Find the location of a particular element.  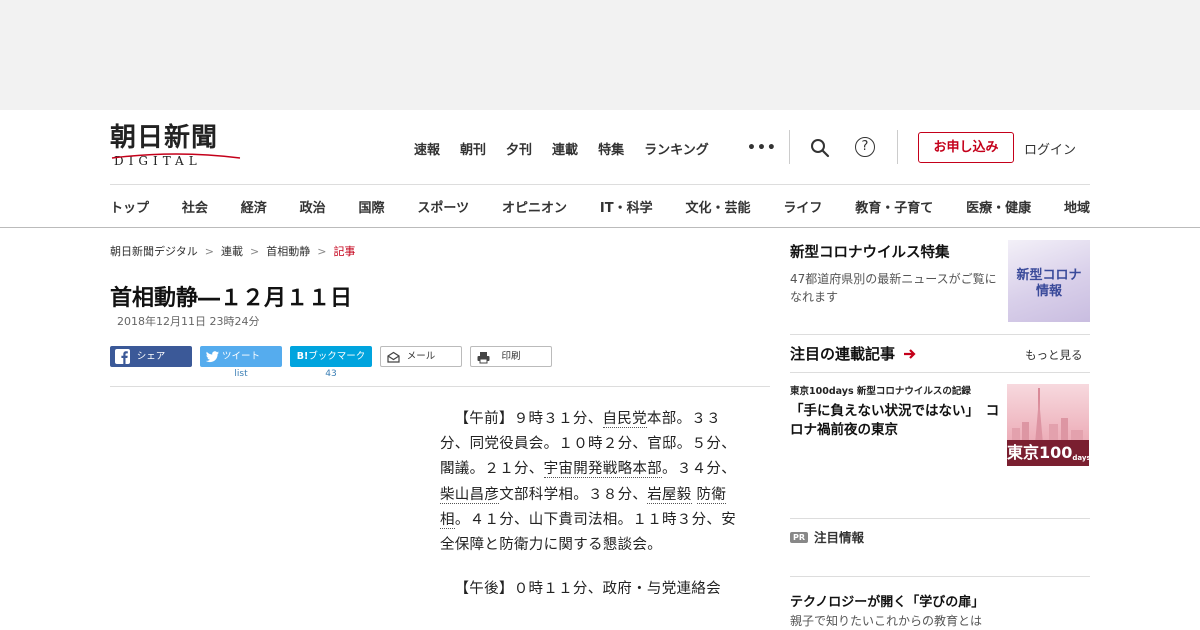

twitter-share-label: ツイート is located at coordinates (240, 356).